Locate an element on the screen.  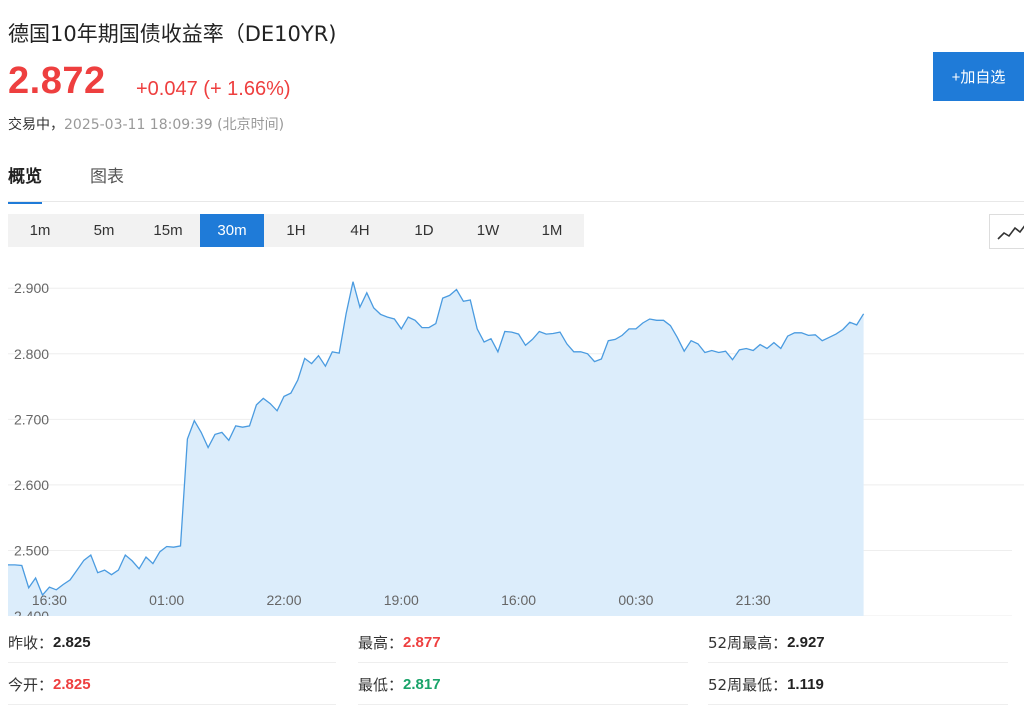
interval-1m: 1m is located at coordinates (40, 230).